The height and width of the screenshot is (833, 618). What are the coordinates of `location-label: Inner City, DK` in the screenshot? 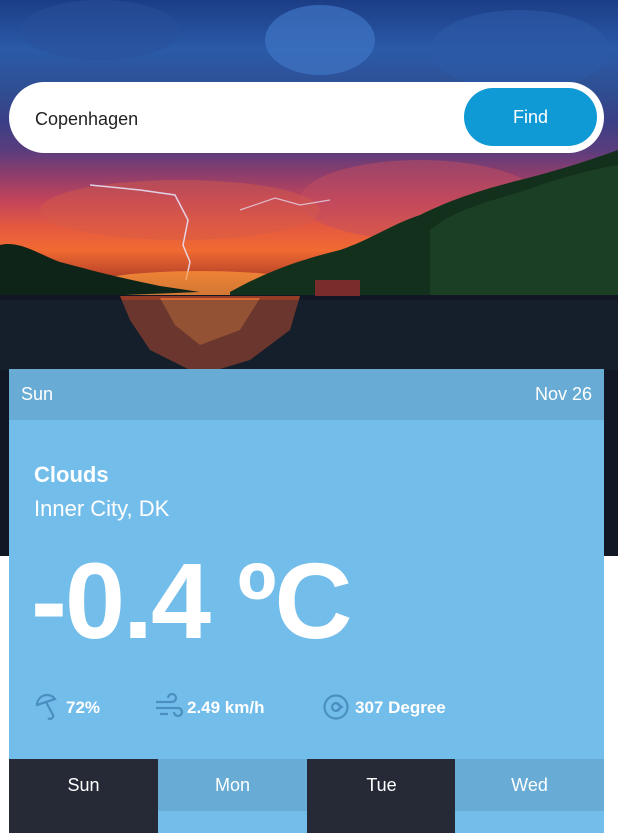 It's located at (102, 508).